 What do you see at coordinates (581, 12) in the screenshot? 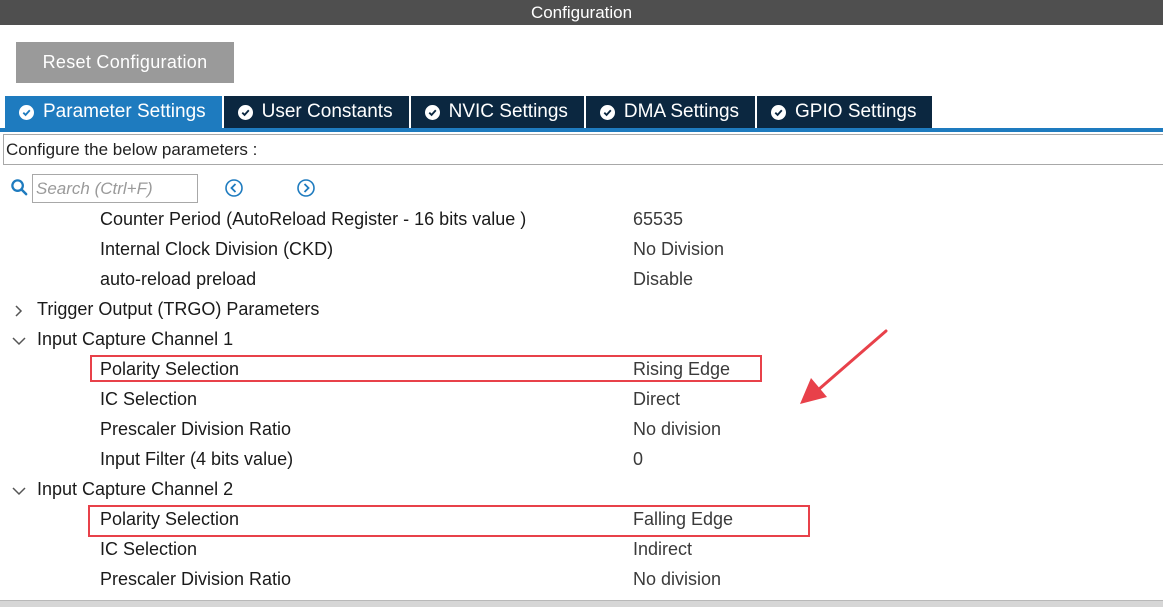
I see `window-title: Configuration` at bounding box center [581, 12].